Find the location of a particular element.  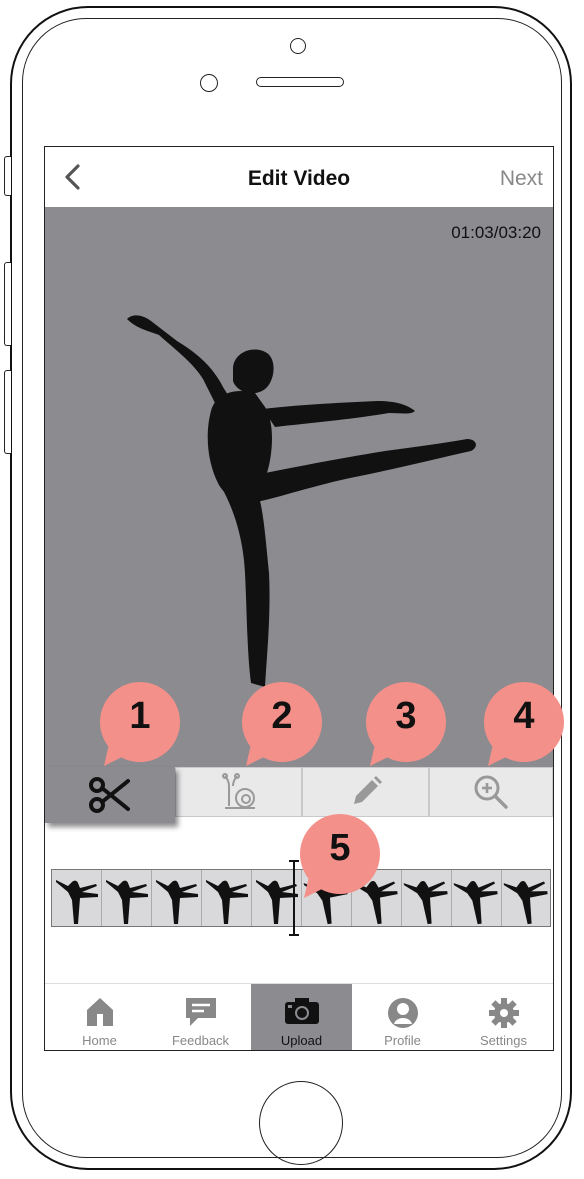

tab-profile: Profile is located at coordinates (402, 1017).